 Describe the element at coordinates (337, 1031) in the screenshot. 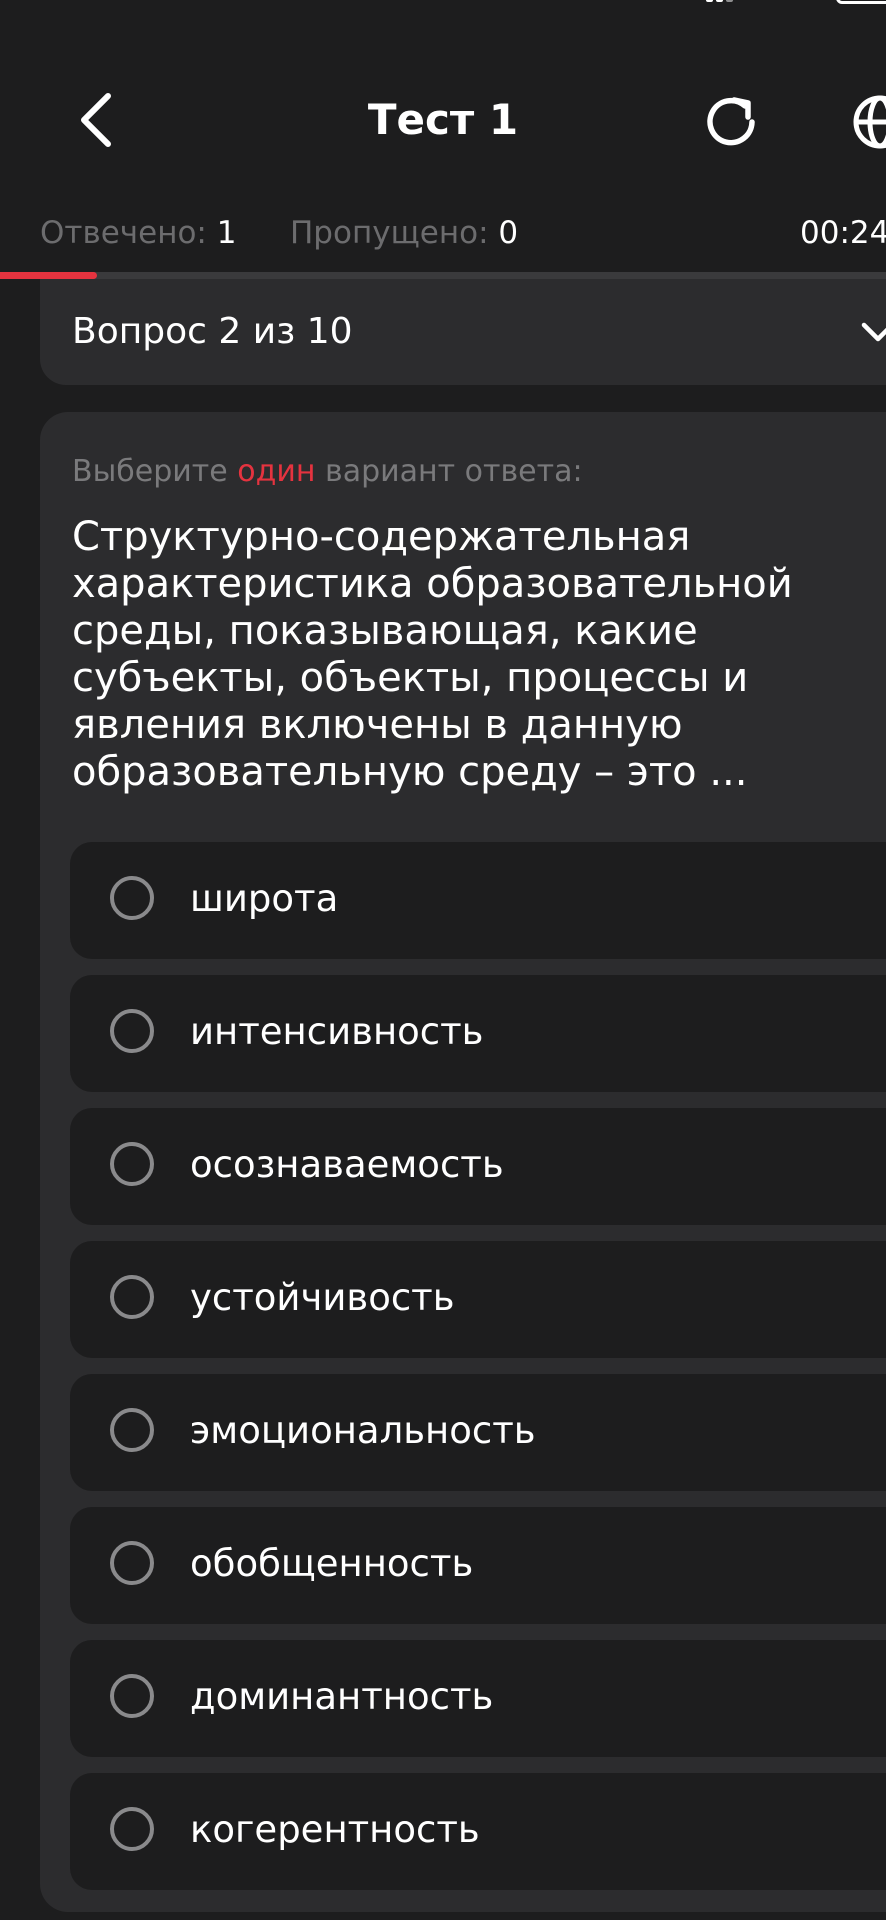

I see `option-label: интенсивность` at that location.